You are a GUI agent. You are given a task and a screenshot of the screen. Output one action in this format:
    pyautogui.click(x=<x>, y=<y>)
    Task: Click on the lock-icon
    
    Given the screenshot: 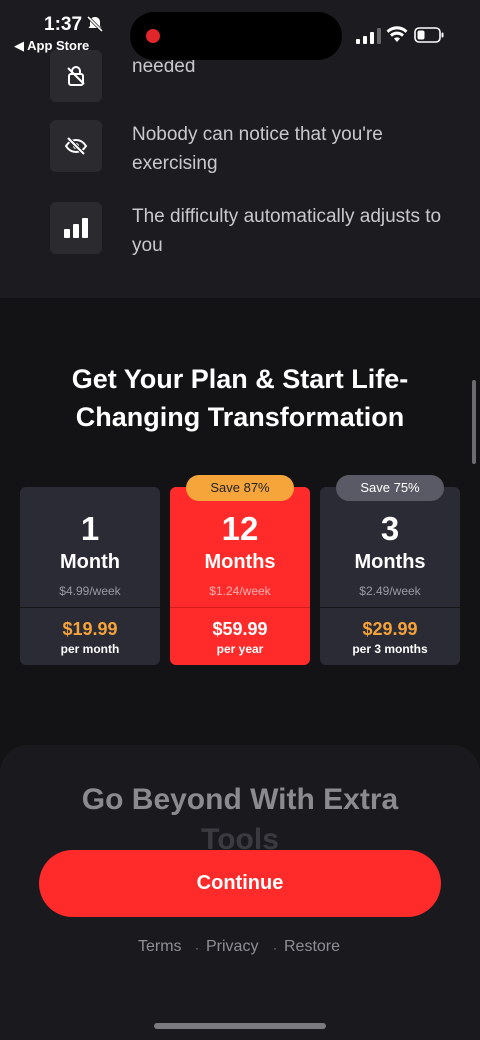 What is the action you would take?
    pyautogui.click(x=76, y=76)
    